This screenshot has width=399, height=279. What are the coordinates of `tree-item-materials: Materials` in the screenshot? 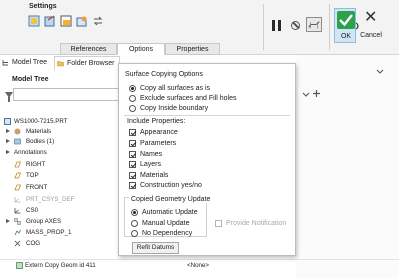 It's located at (28, 131).